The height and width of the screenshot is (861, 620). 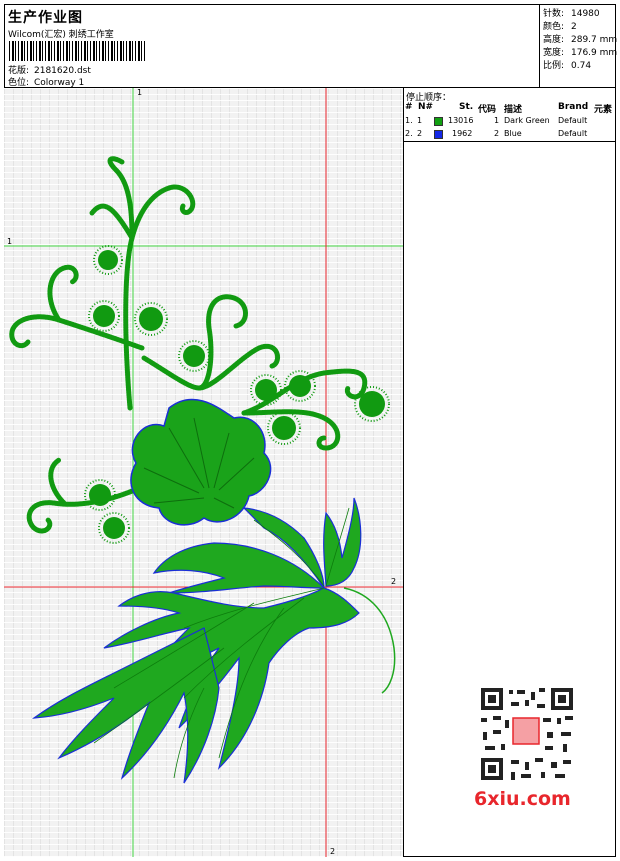 What do you see at coordinates (574, 27) in the screenshot?
I see `stat-value: 2` at bounding box center [574, 27].